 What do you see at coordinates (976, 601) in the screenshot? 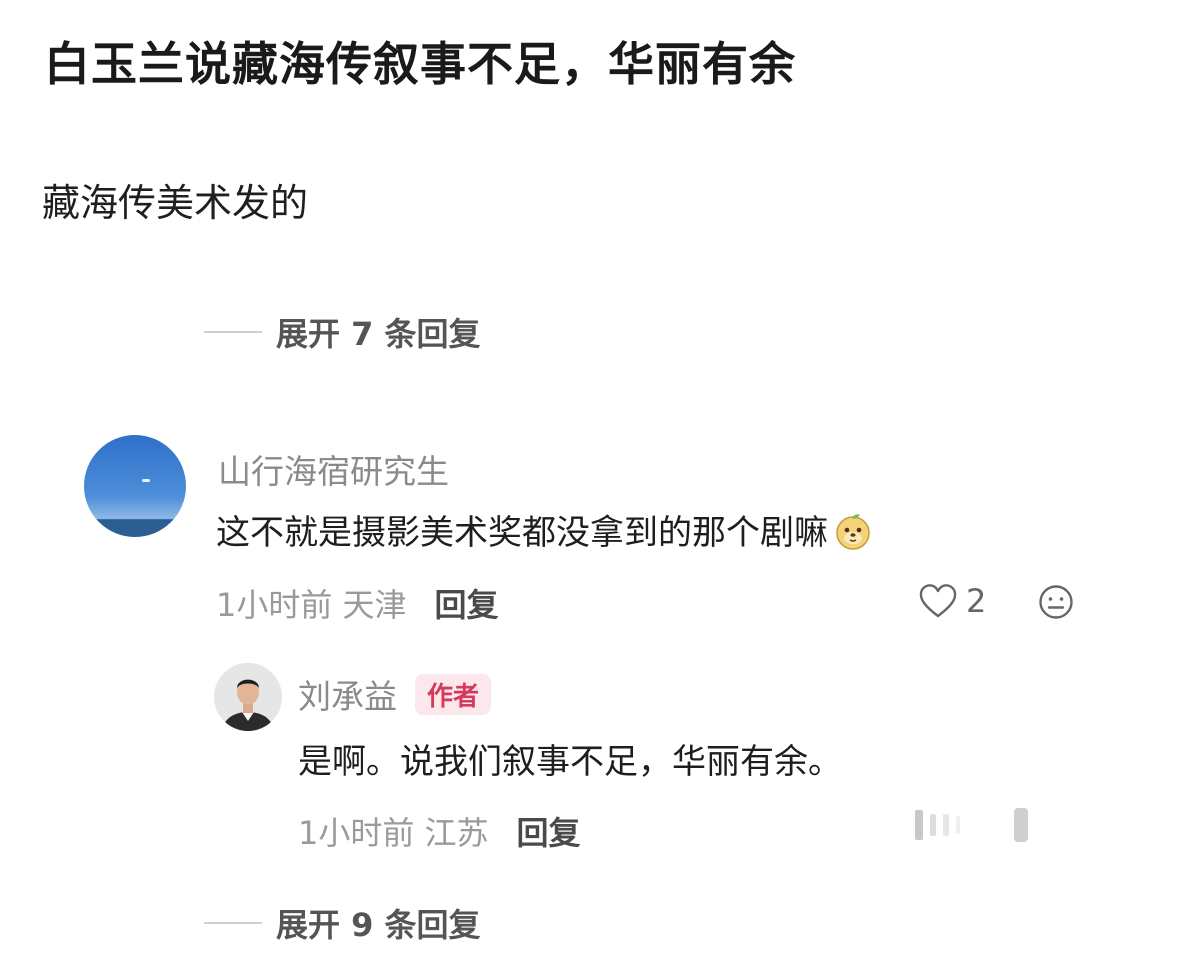
I see `like-count: 2` at bounding box center [976, 601].